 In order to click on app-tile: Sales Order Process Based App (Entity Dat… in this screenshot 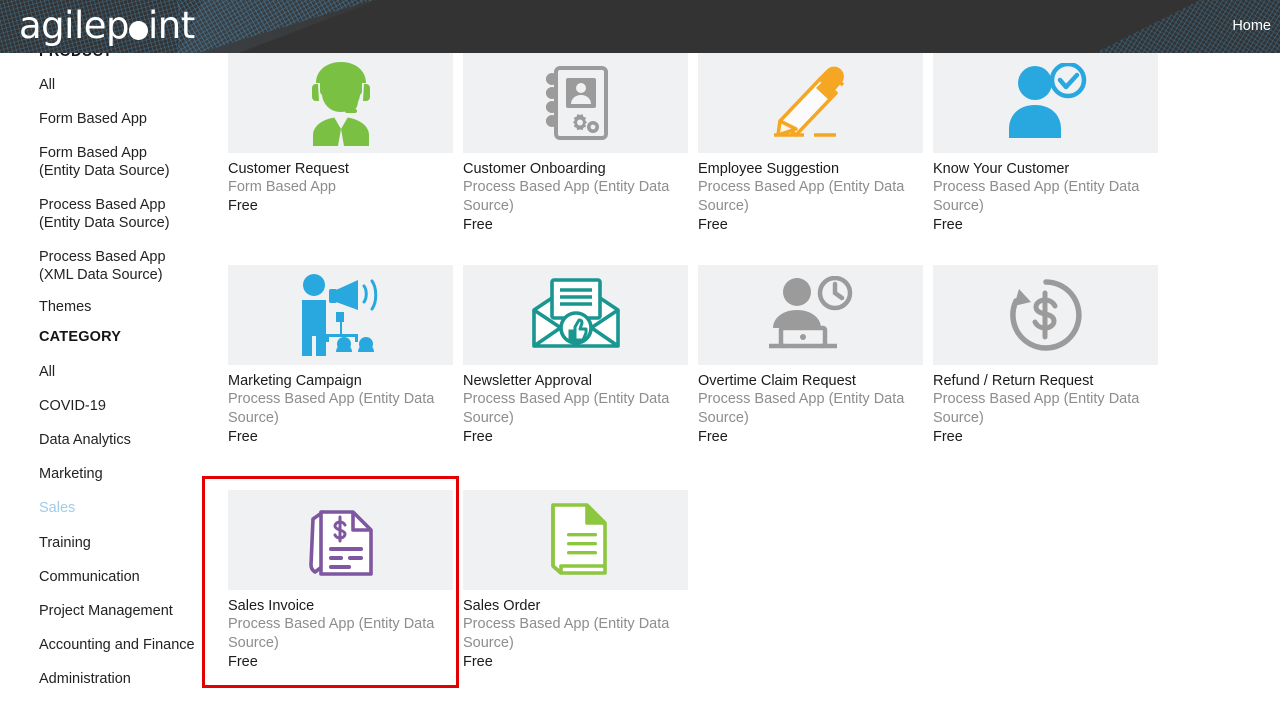, I will do `click(575, 581)`.